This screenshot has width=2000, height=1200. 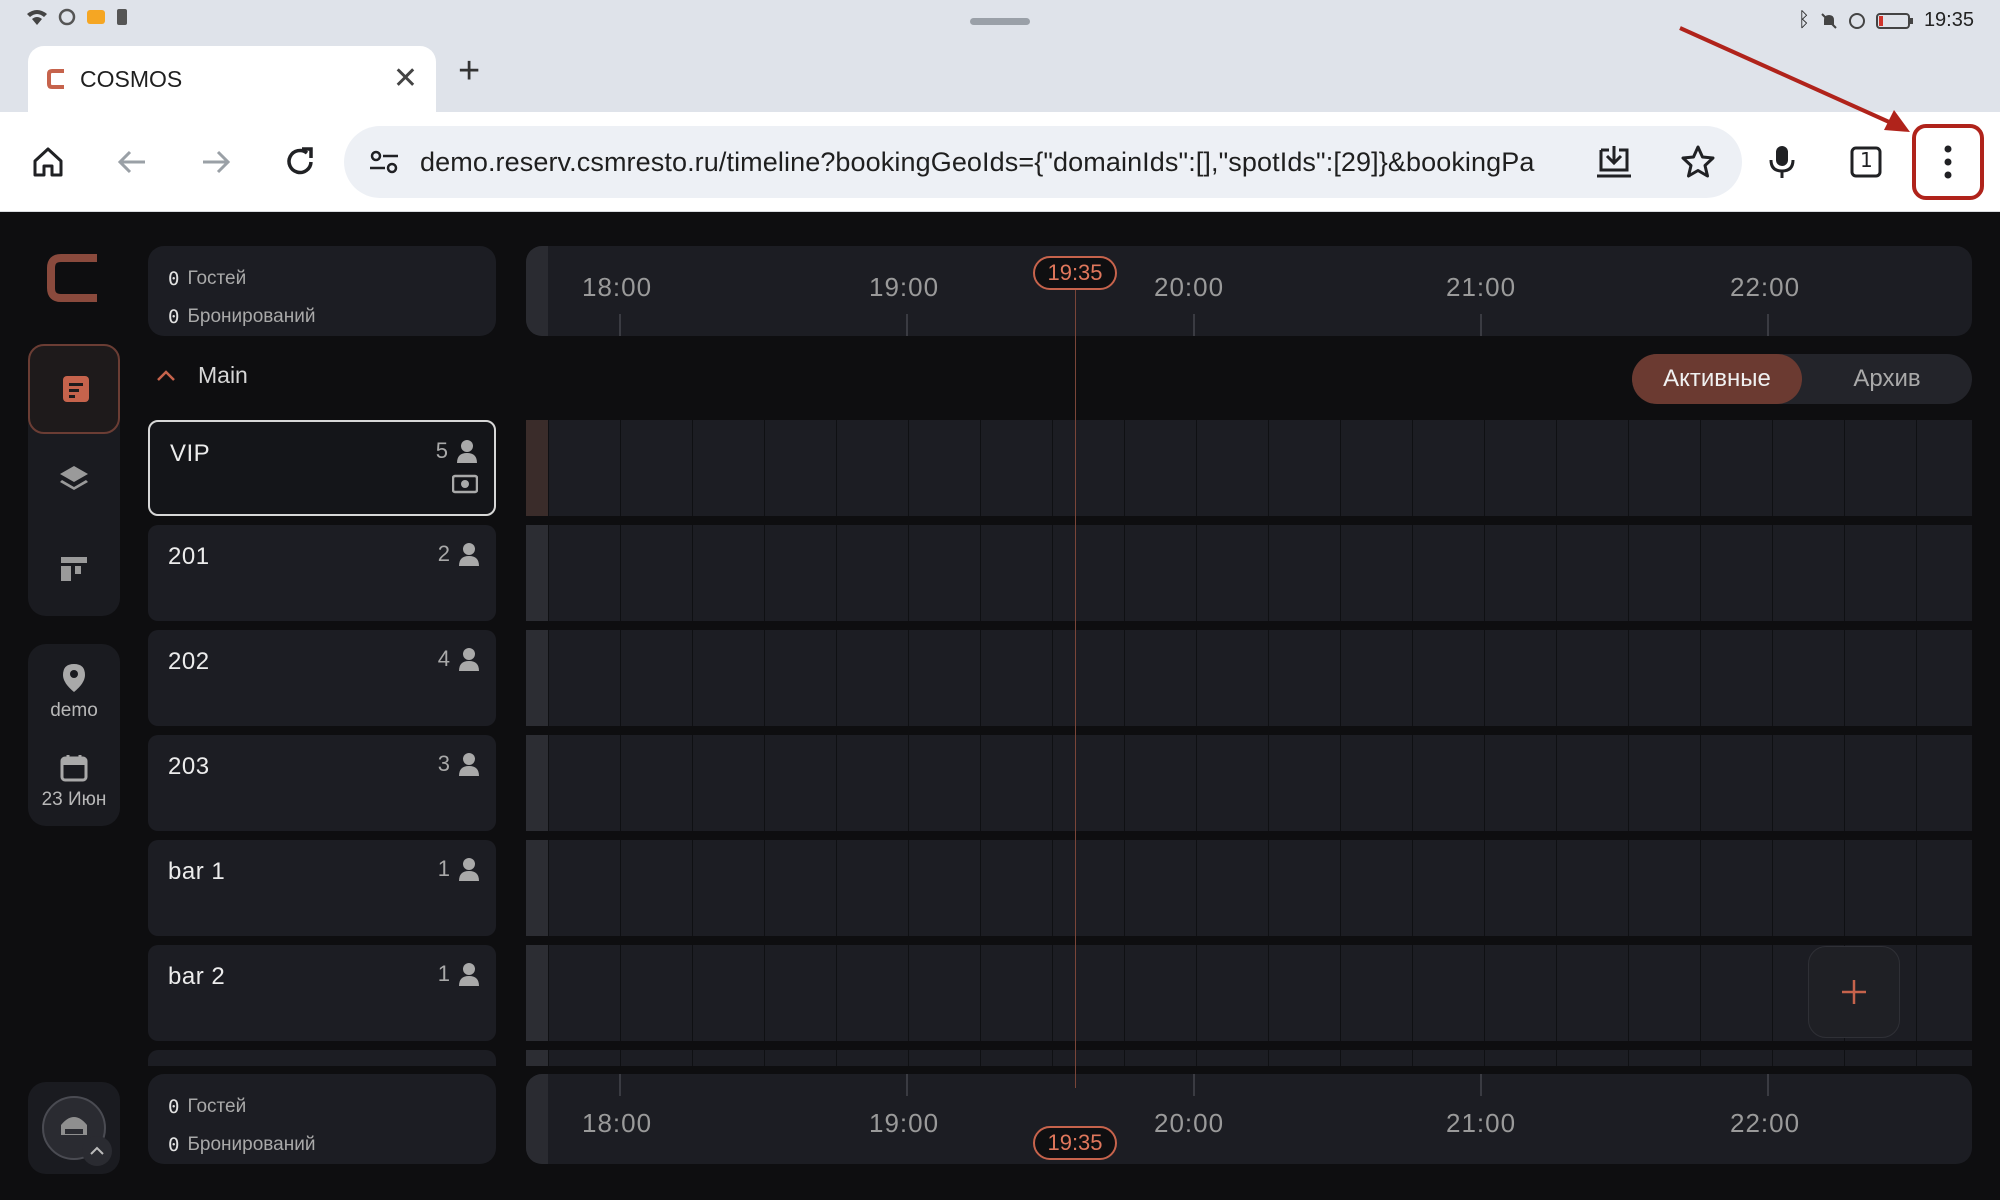 I want to click on summary-top: 0 Гостей 0 Бронирований, so click(x=322, y=291).